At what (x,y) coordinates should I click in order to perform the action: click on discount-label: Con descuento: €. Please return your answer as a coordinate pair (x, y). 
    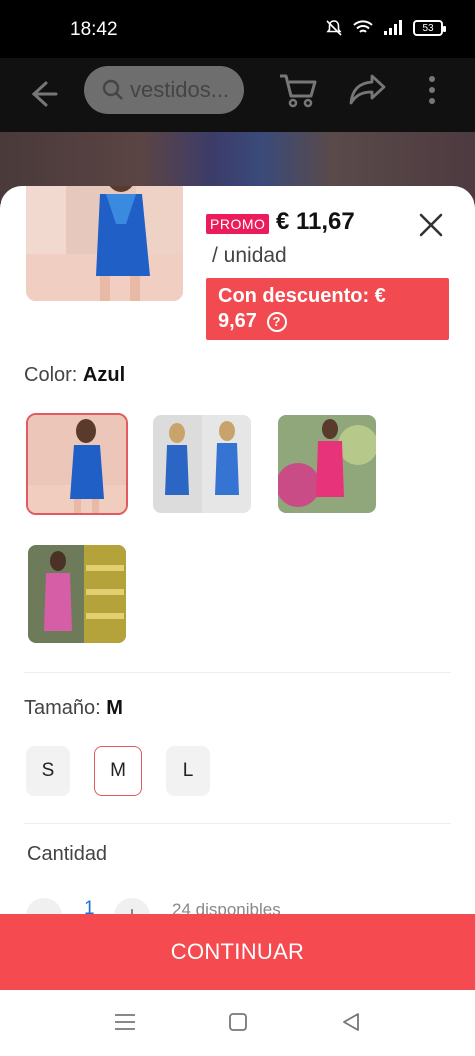
    Looking at the image, I should click on (302, 296).